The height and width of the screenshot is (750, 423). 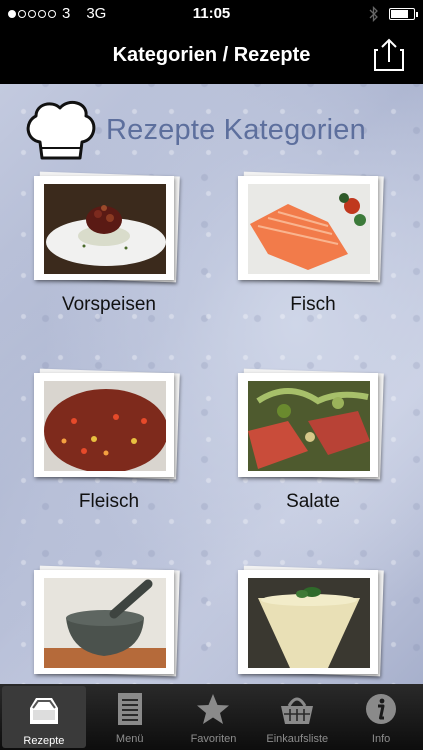 I want to click on status-time: 11:05, so click(x=211, y=13).